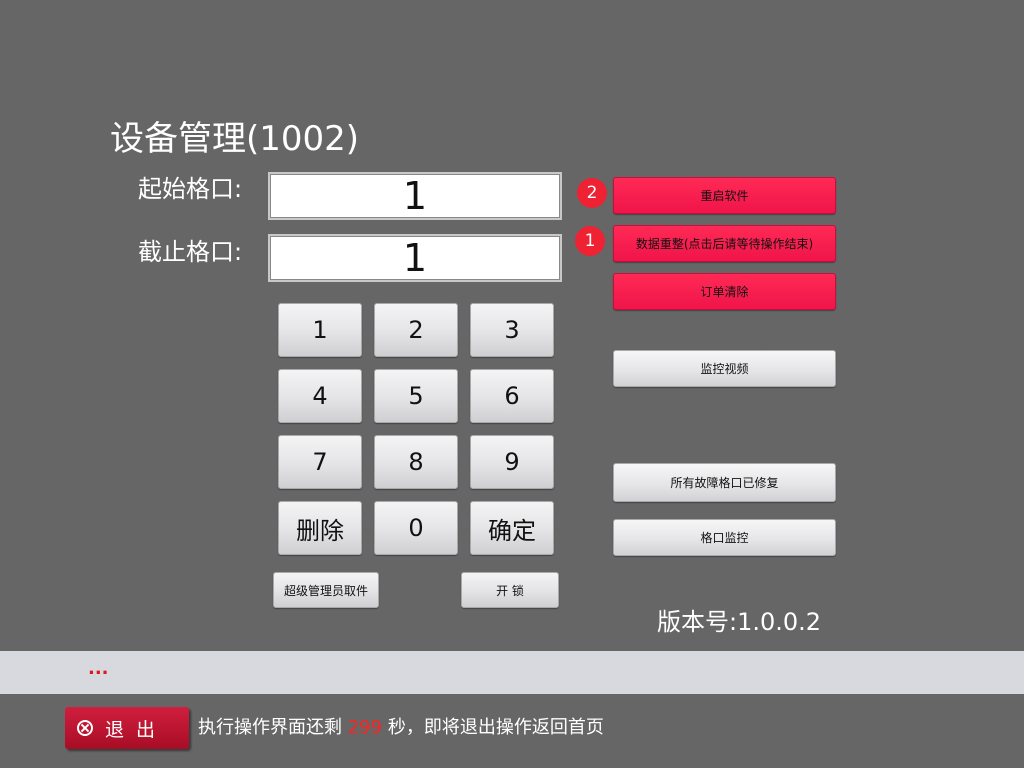 The height and width of the screenshot is (768, 1024). I want to click on key-8: 8, so click(416, 462).